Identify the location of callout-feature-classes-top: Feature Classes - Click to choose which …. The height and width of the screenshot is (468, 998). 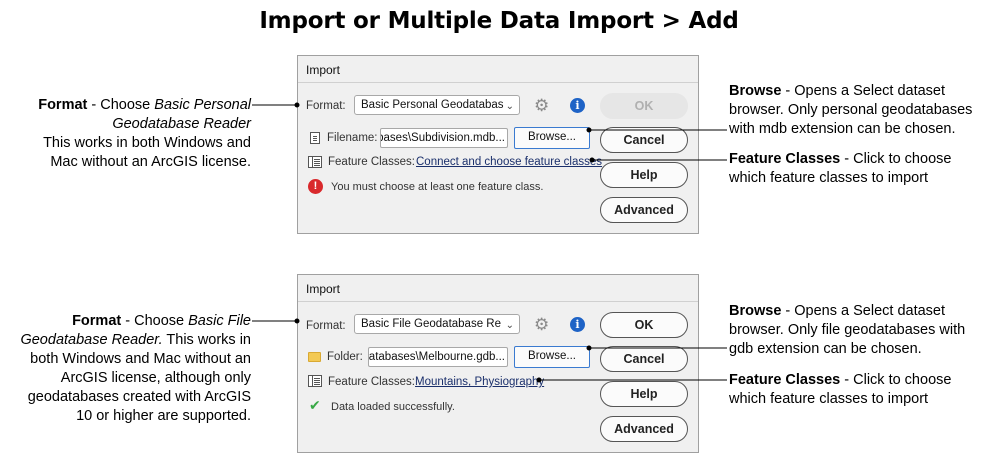
(860, 169).